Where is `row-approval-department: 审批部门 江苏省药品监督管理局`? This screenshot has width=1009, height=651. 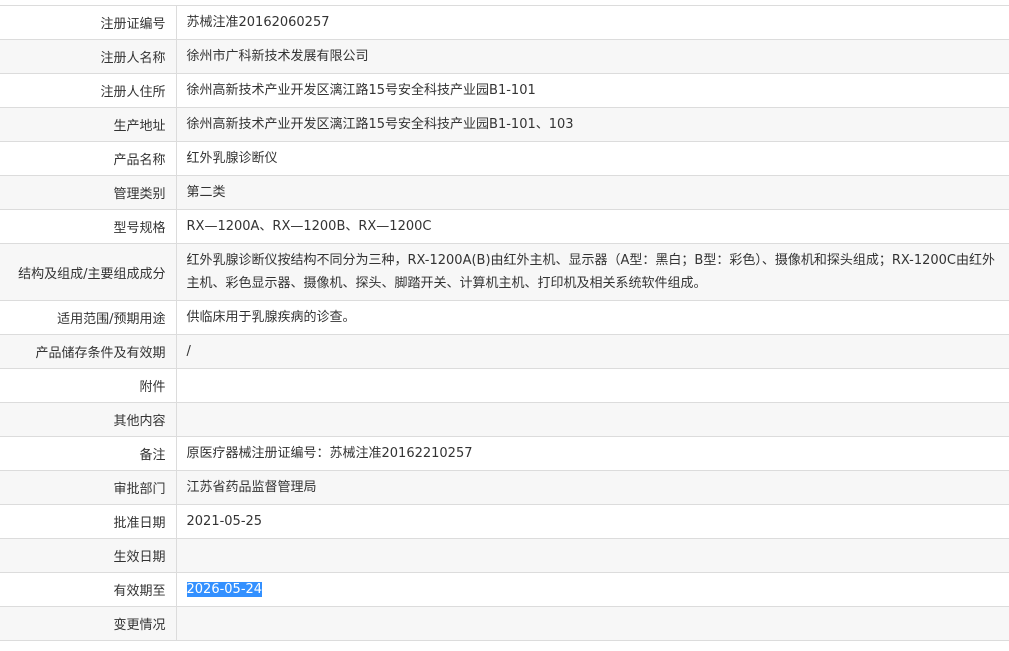 row-approval-department: 审批部门 江苏省药品监督管理局 is located at coordinates (504, 487).